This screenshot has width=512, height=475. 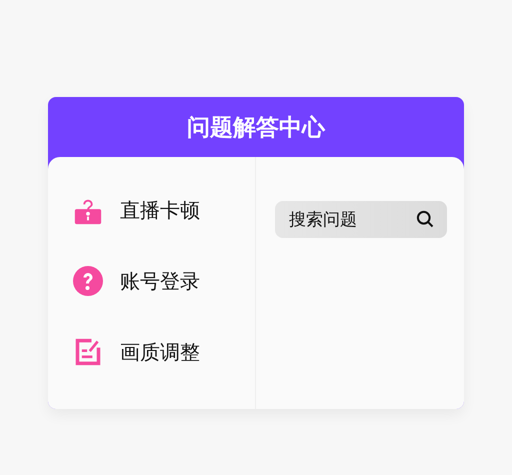 I want to click on menu-item: 画质调整, so click(x=163, y=351).